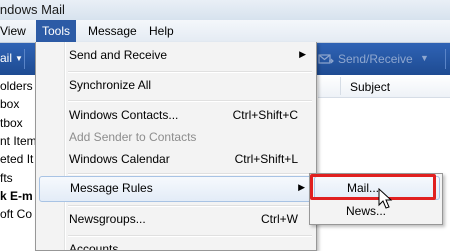  I want to click on menu-item-windows-contacts: Windows Contacts... Ctrl+Shift+C, so click(176, 115).